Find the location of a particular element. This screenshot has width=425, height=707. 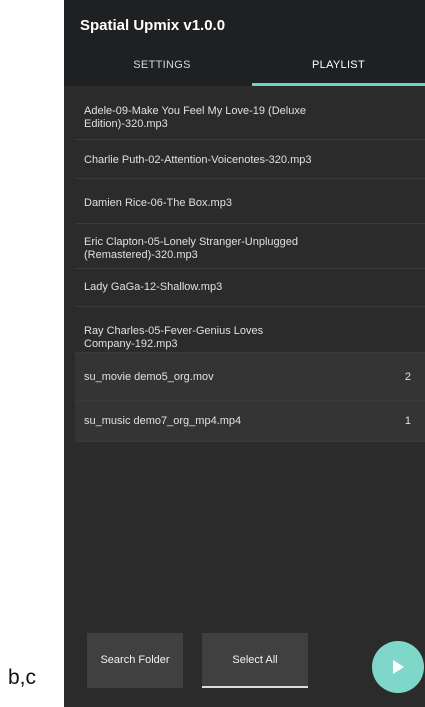

figure-caption: b,c is located at coordinates (22, 677).